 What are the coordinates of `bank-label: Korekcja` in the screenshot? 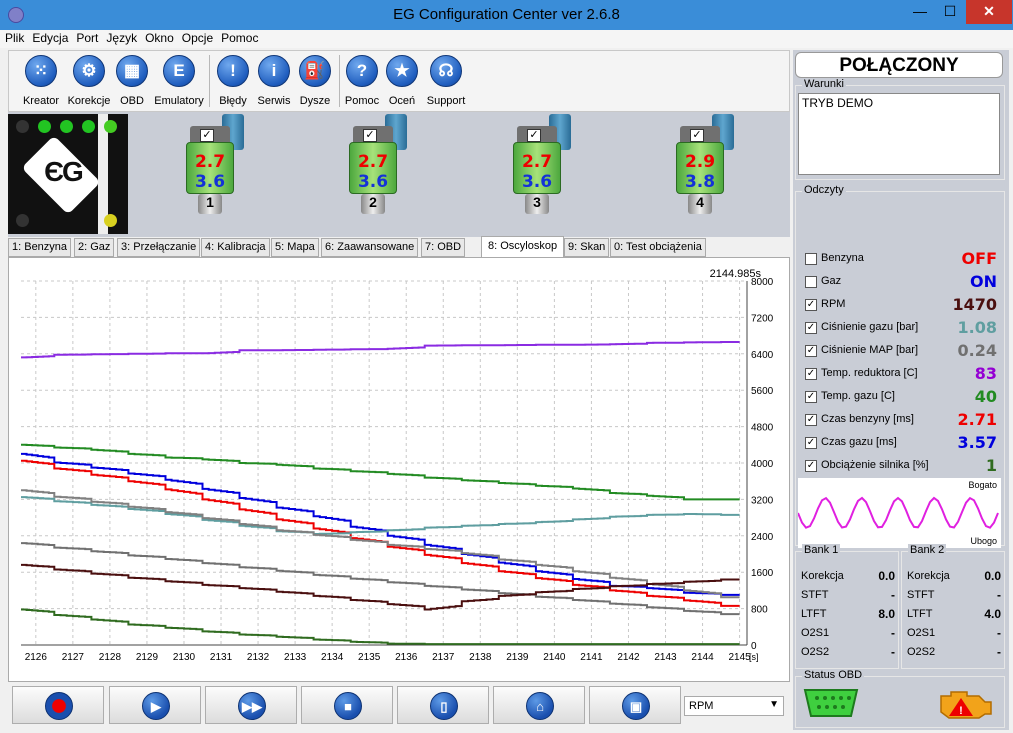 It's located at (822, 576).